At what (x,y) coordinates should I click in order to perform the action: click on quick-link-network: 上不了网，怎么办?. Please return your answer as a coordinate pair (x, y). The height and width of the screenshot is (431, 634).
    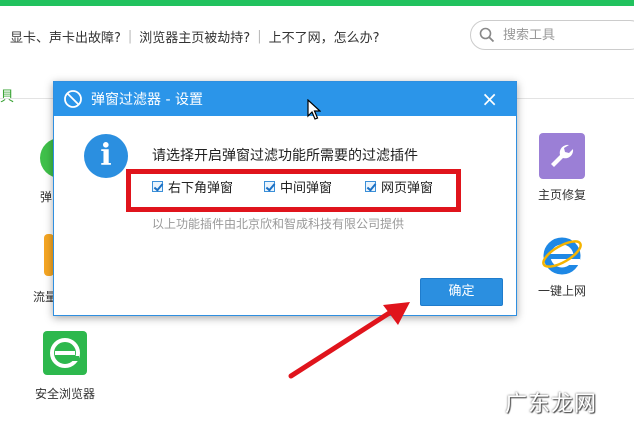
    Looking at the image, I should click on (324, 36).